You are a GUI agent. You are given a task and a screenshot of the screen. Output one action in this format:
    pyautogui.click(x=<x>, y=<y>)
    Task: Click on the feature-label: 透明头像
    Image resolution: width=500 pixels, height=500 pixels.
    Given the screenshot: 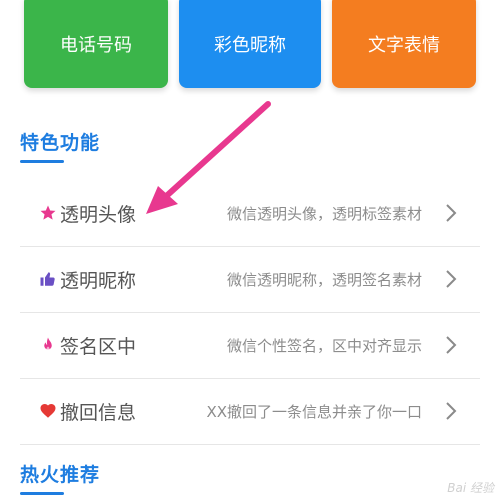 What is the action you would take?
    pyautogui.click(x=98, y=214)
    